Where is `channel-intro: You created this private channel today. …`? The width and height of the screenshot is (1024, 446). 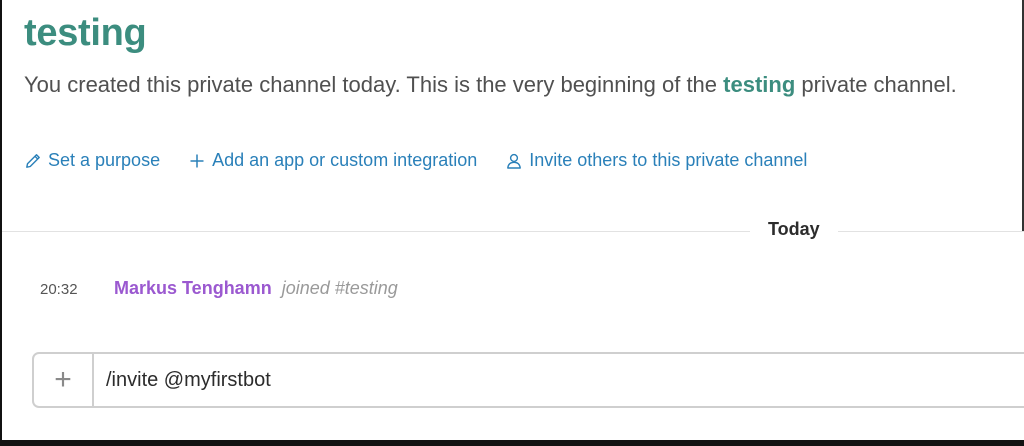 channel-intro: You created this private channel today. … is located at coordinates (509, 84).